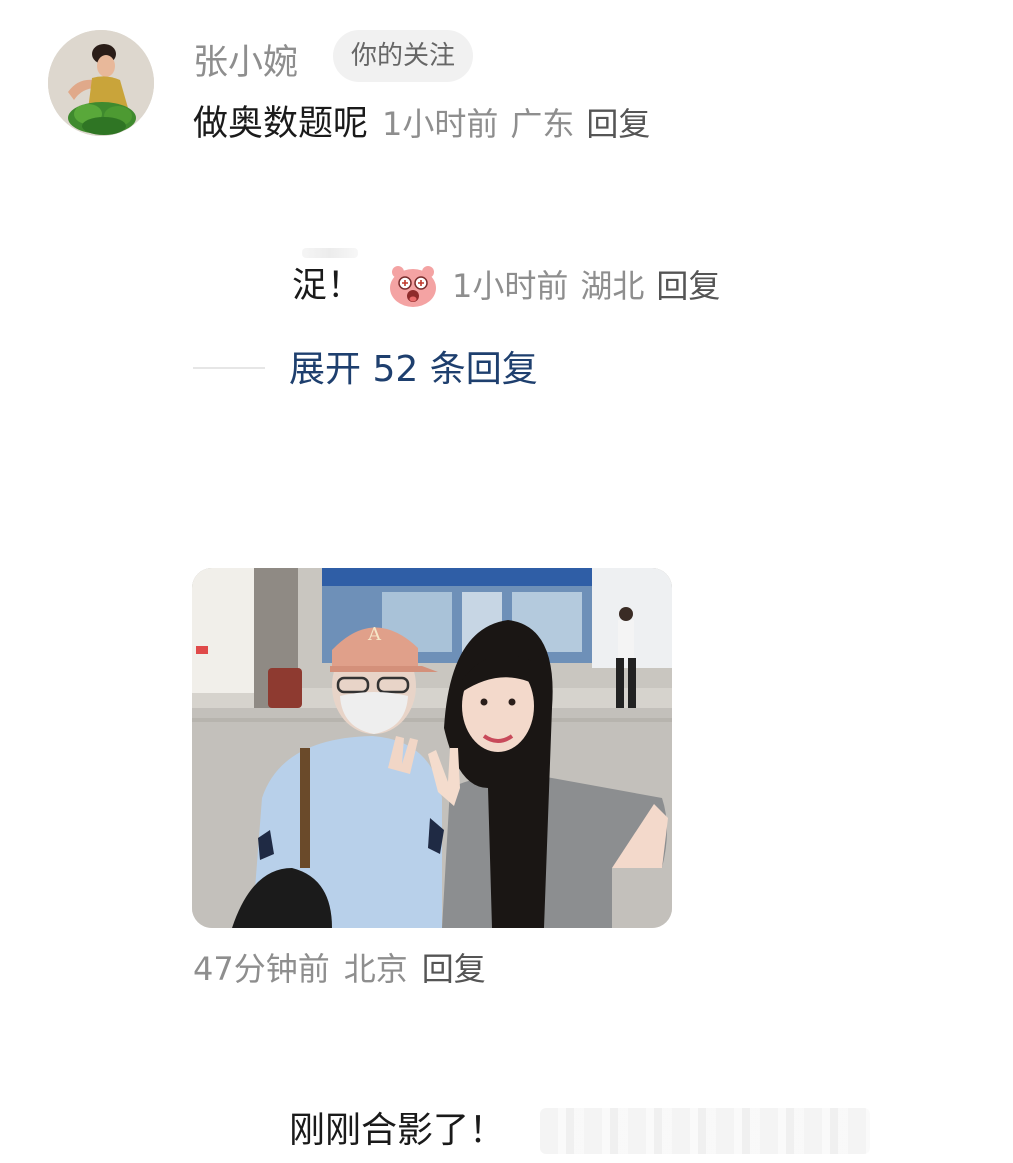 Image resolution: width=1013 pixels, height=1163 pixels. Describe the element at coordinates (281, 124) in the screenshot. I see `comment-text: 做奥数题呢` at that location.